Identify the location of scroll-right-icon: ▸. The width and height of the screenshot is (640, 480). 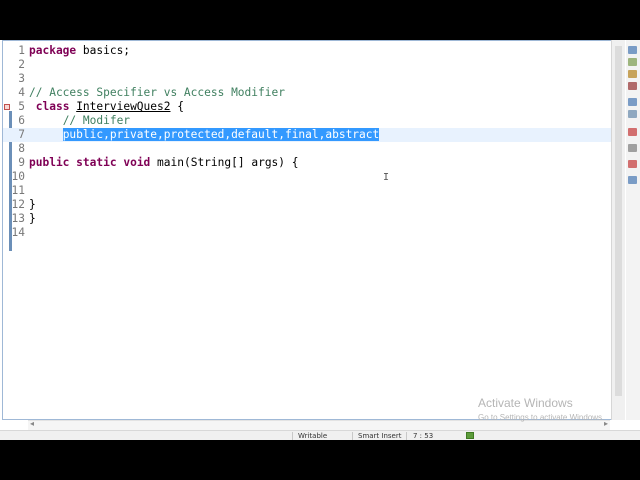
(606, 423).